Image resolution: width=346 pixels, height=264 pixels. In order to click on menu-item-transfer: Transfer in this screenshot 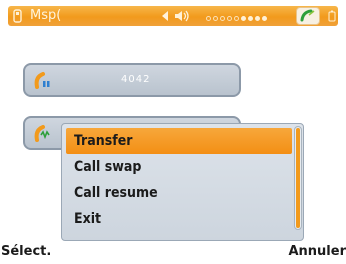, I will do `click(179, 141)`.